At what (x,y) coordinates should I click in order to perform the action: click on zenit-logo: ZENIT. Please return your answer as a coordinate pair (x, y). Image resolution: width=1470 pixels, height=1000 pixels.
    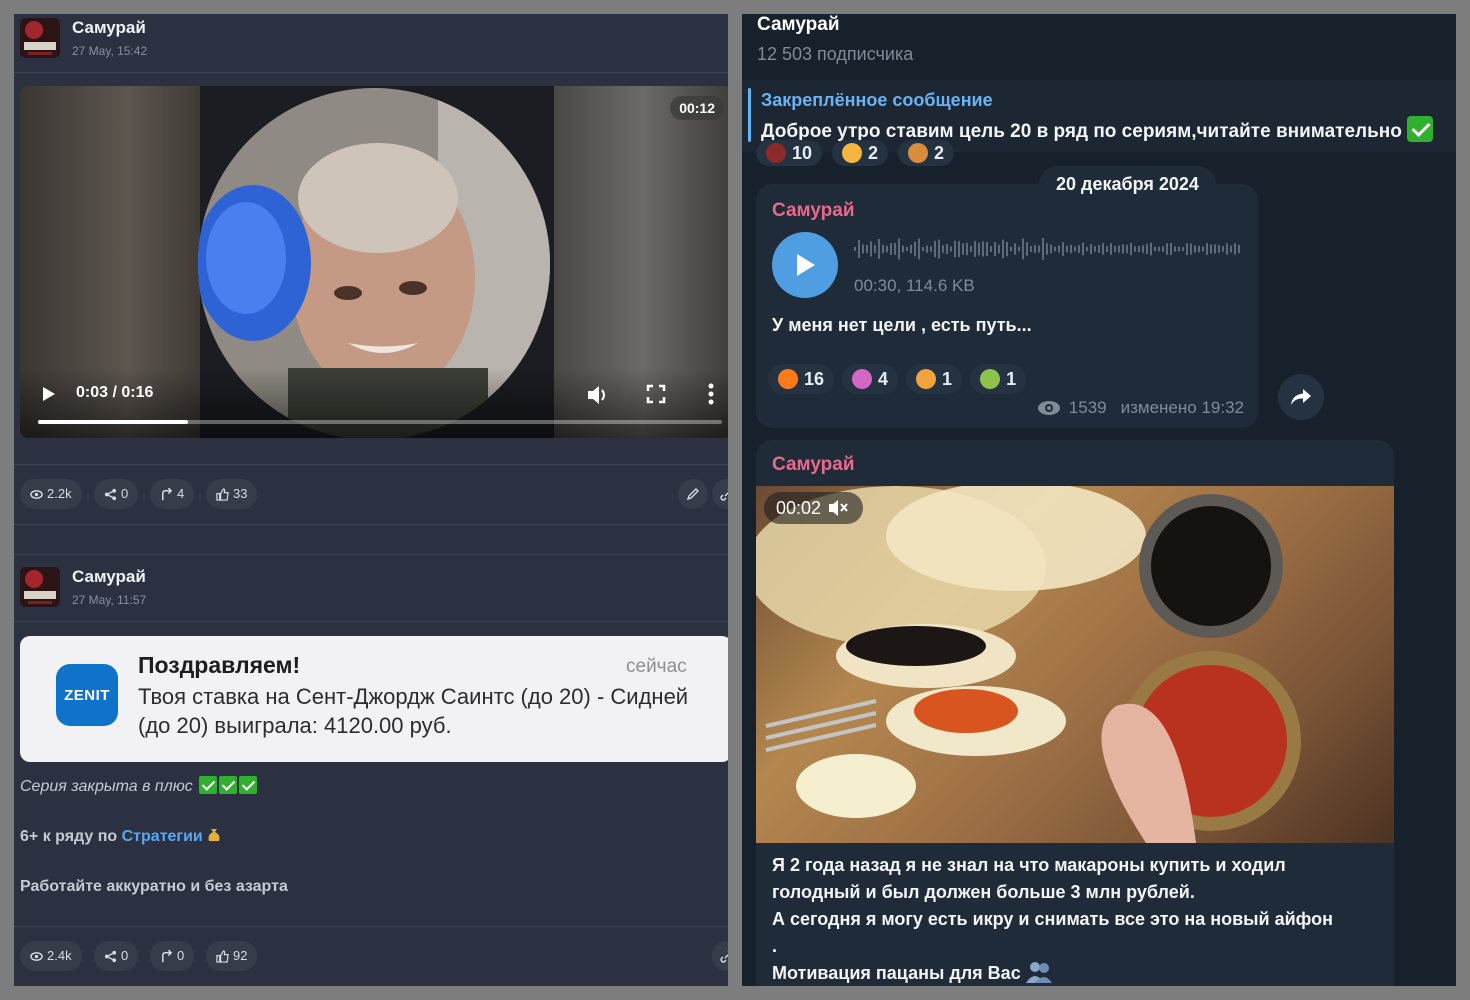
    Looking at the image, I should click on (87, 695).